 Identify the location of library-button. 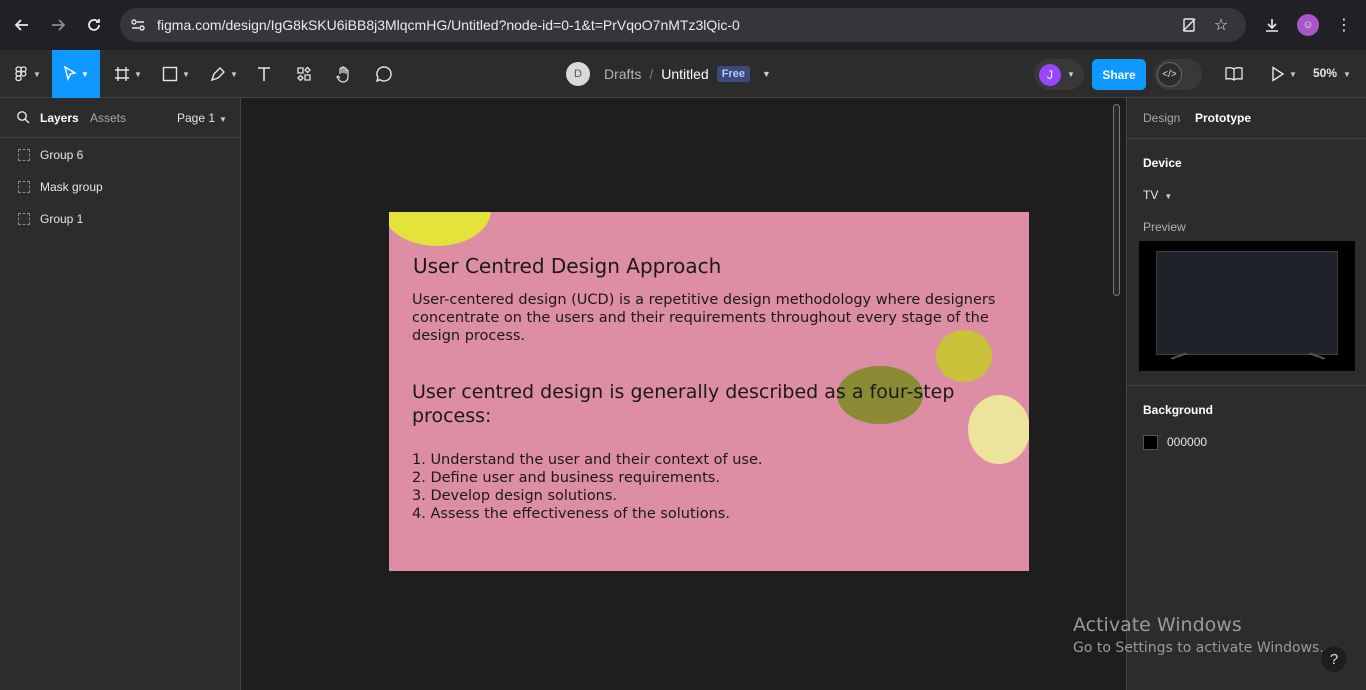
(1234, 74).